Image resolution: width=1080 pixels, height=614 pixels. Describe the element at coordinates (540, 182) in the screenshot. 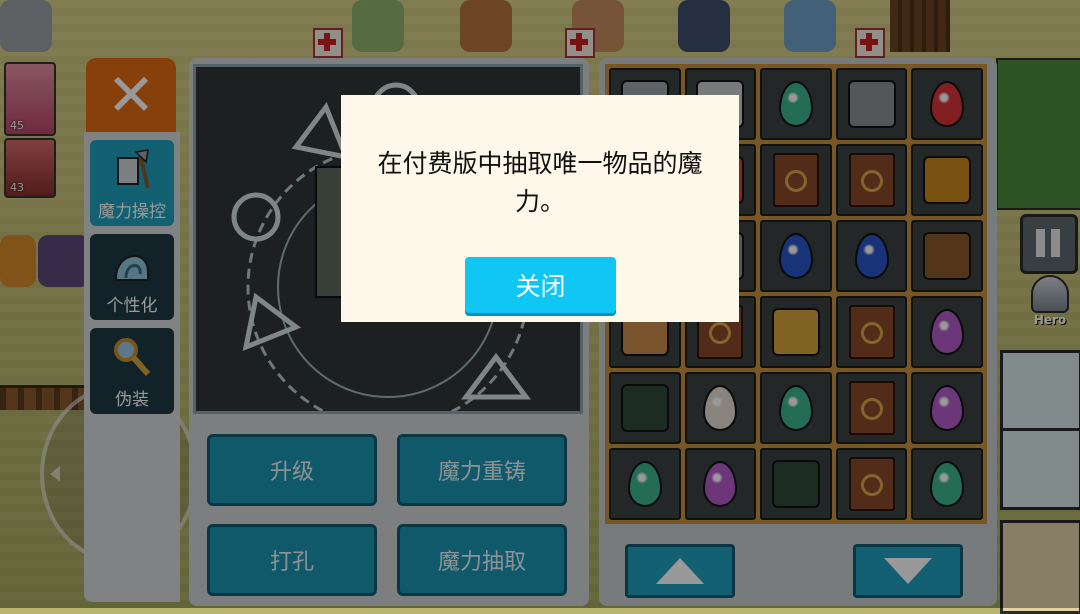

I see `dialog-message: 在付费版中抽取唯一物品的魔力。` at that location.